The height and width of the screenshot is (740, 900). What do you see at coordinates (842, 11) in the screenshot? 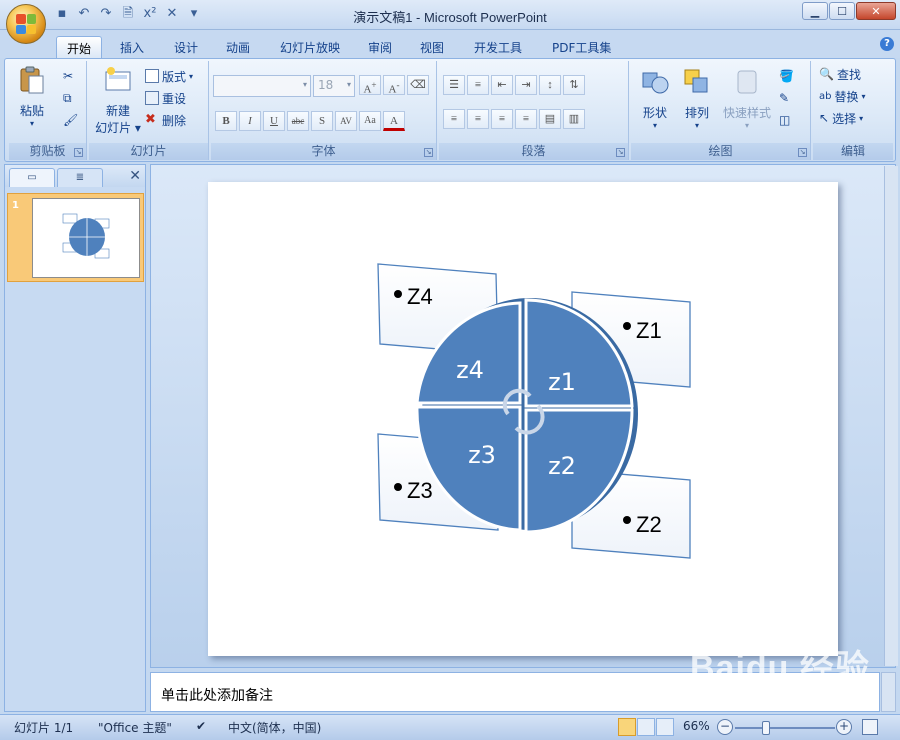
I see `maximize-button: ☐` at bounding box center [842, 11].